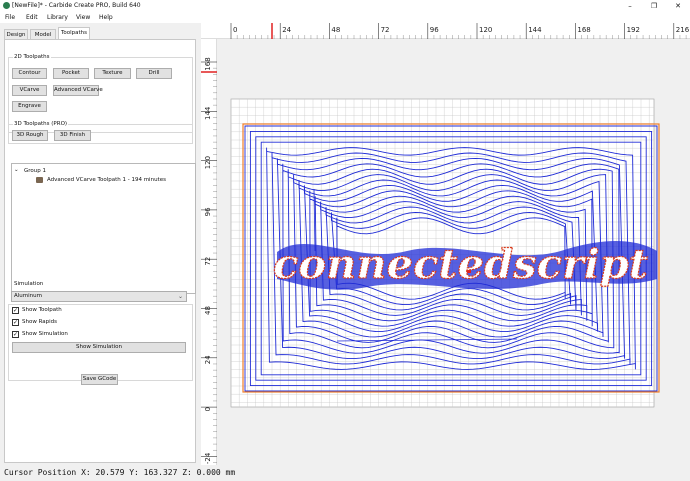 The height and width of the screenshot is (481, 690). What do you see at coordinates (78, 90) in the screenshot?
I see `advanced-vcarve-button: Advanced VCarve` at bounding box center [78, 90].